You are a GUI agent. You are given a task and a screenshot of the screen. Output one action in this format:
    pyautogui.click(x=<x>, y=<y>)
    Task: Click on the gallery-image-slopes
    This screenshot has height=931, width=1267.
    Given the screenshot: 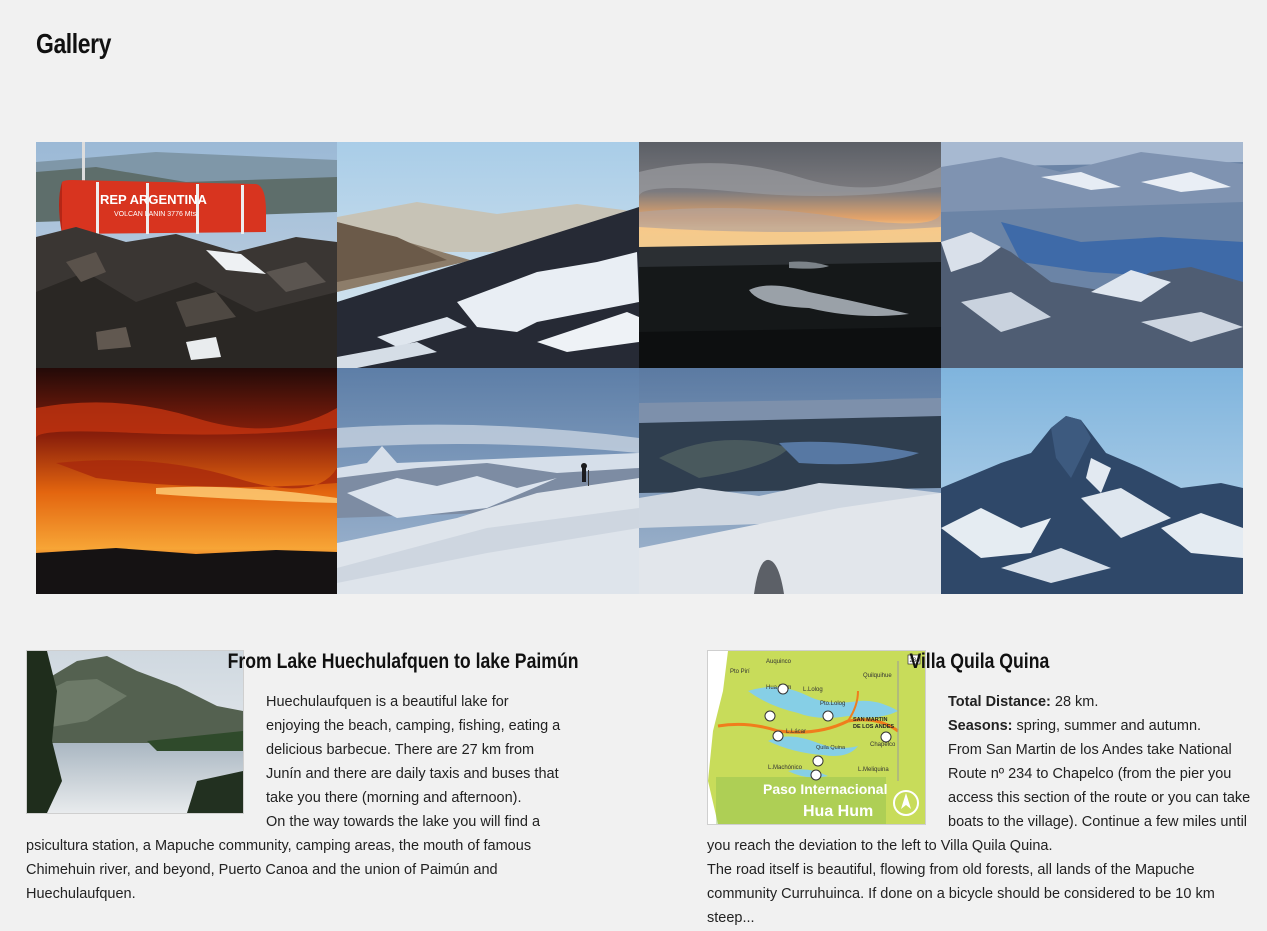 What is the action you would take?
    pyautogui.click(x=488, y=255)
    